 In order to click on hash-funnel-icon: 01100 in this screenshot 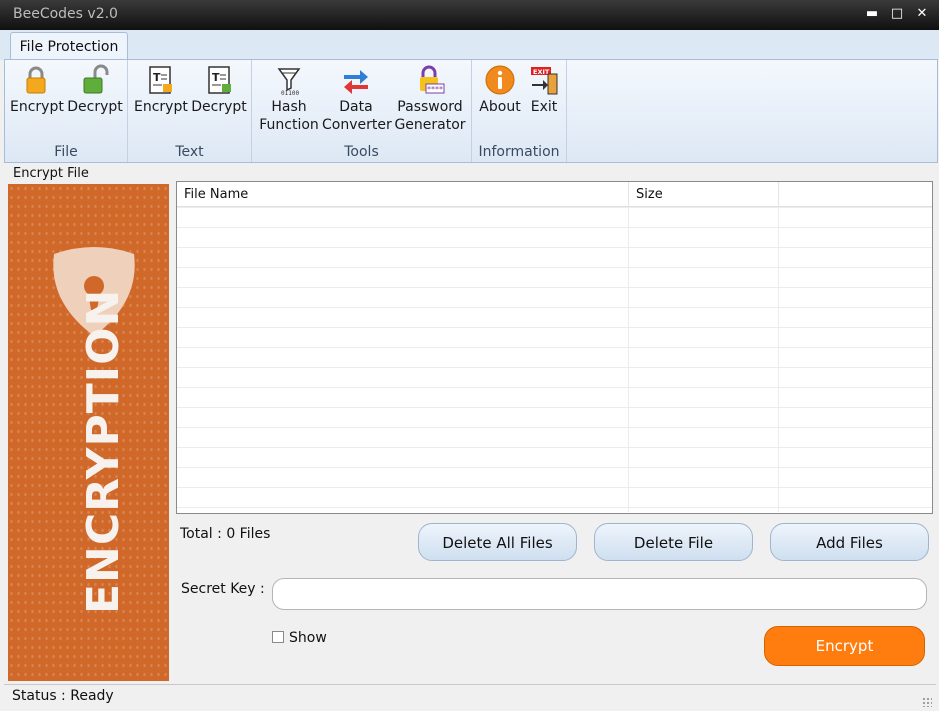, I will do `click(289, 80)`.